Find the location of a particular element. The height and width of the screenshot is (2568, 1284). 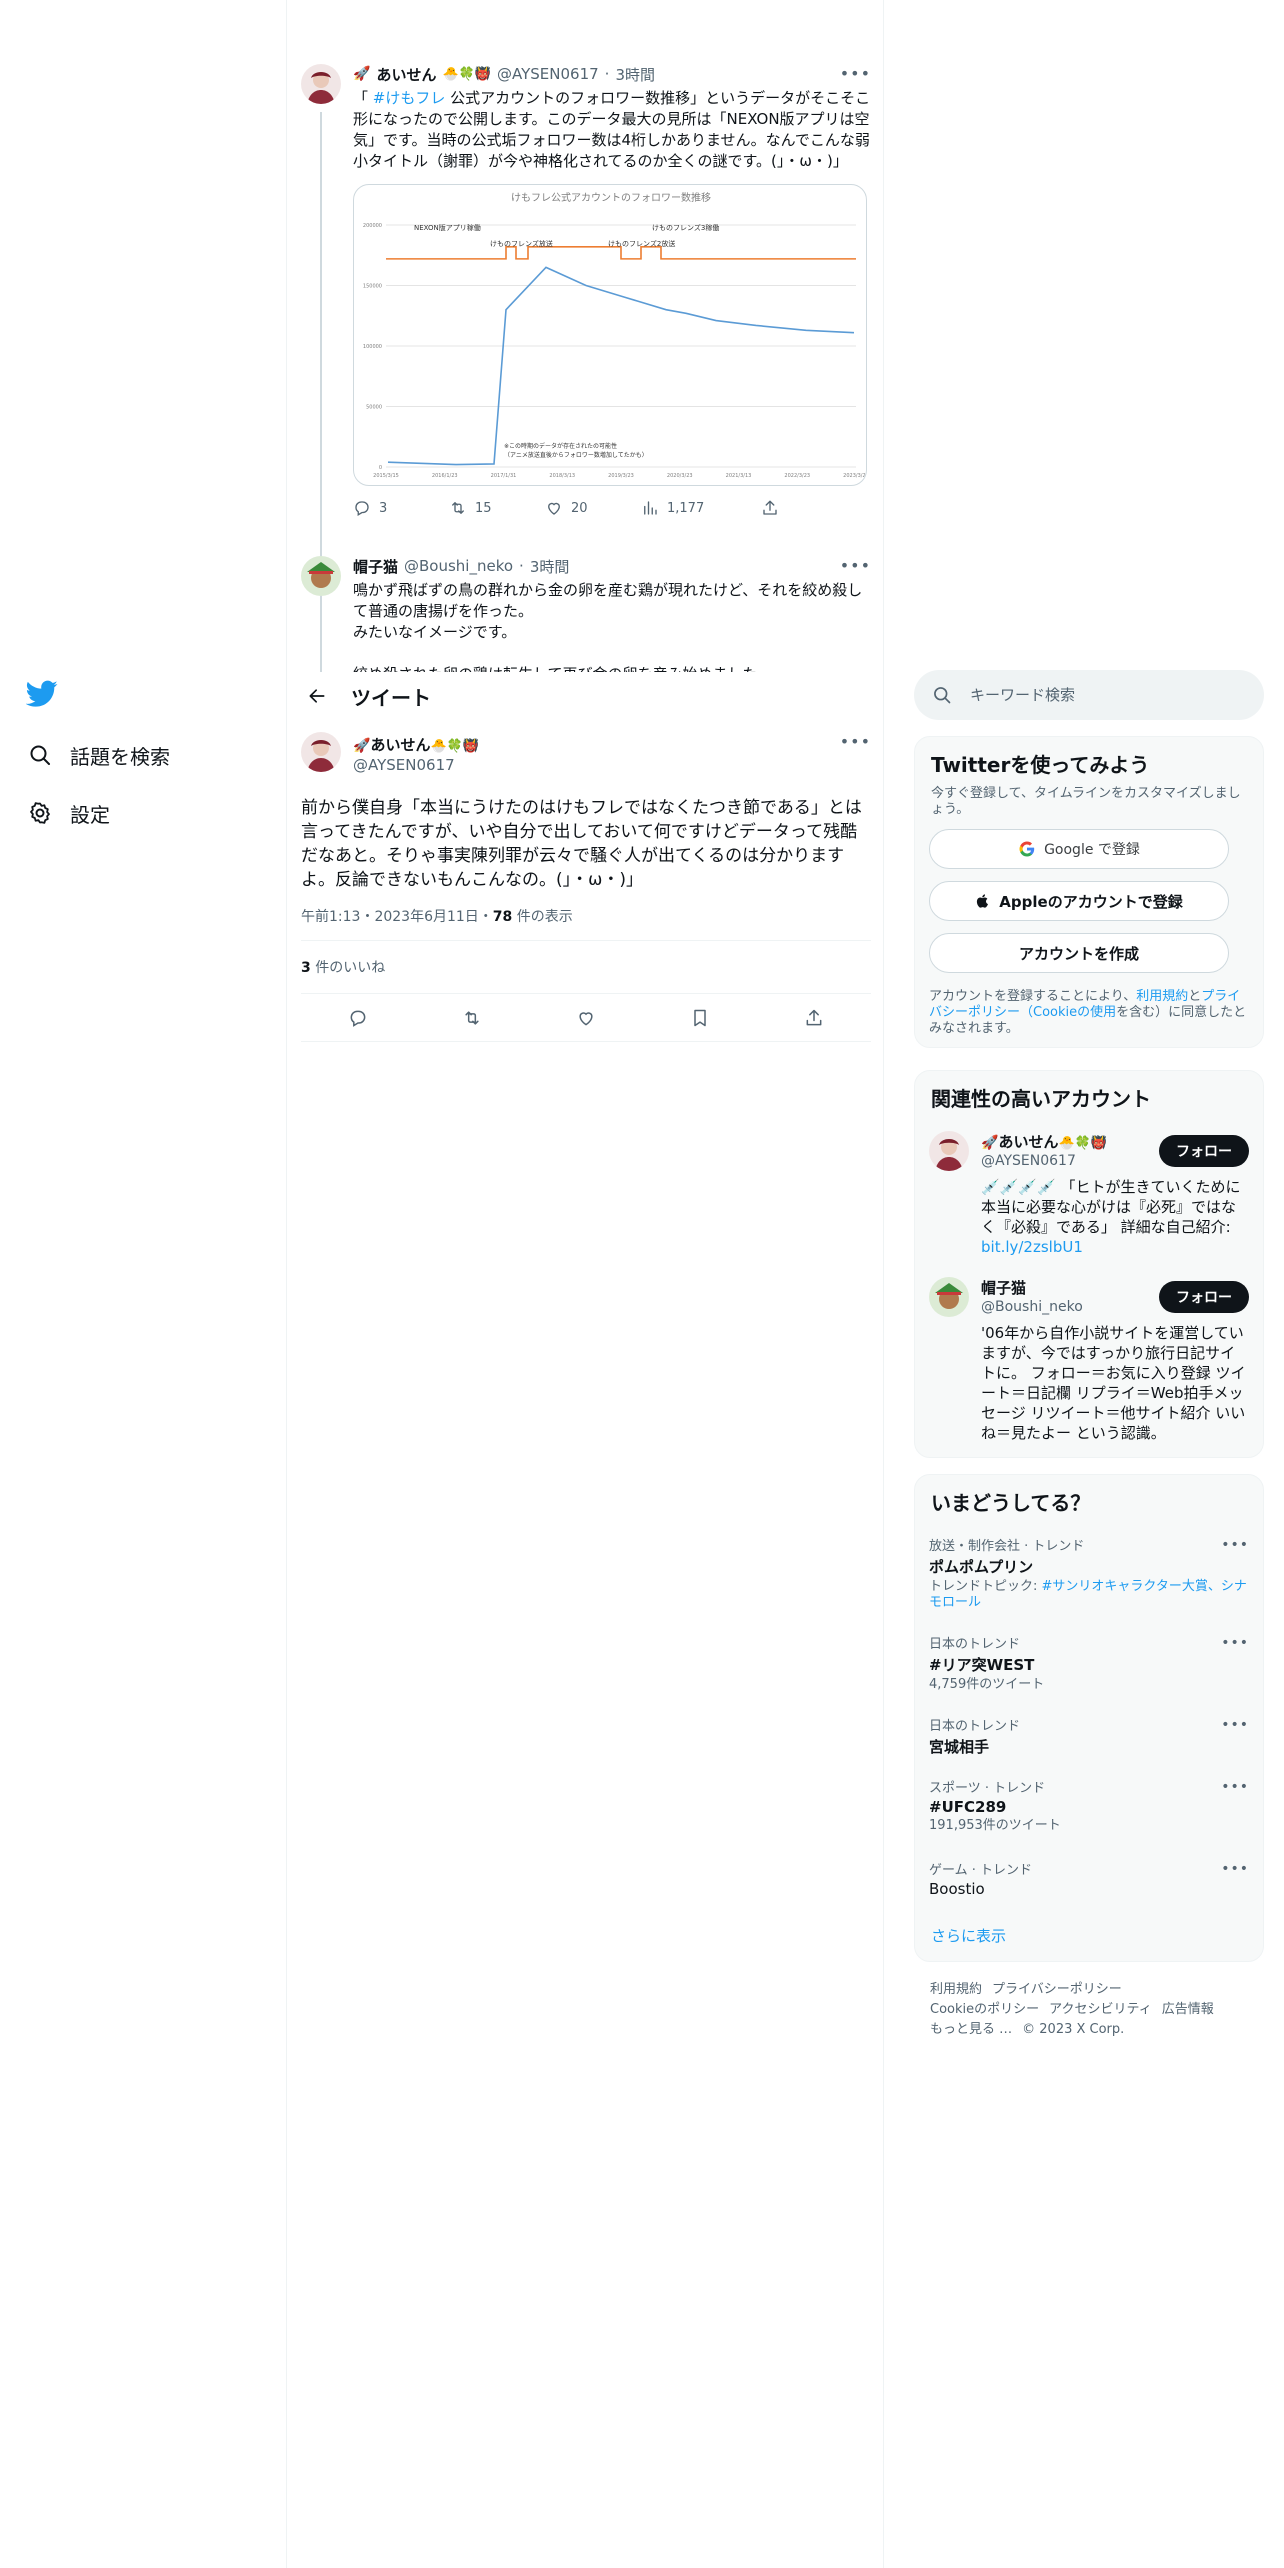

like-button: 20 is located at coordinates (593, 508).